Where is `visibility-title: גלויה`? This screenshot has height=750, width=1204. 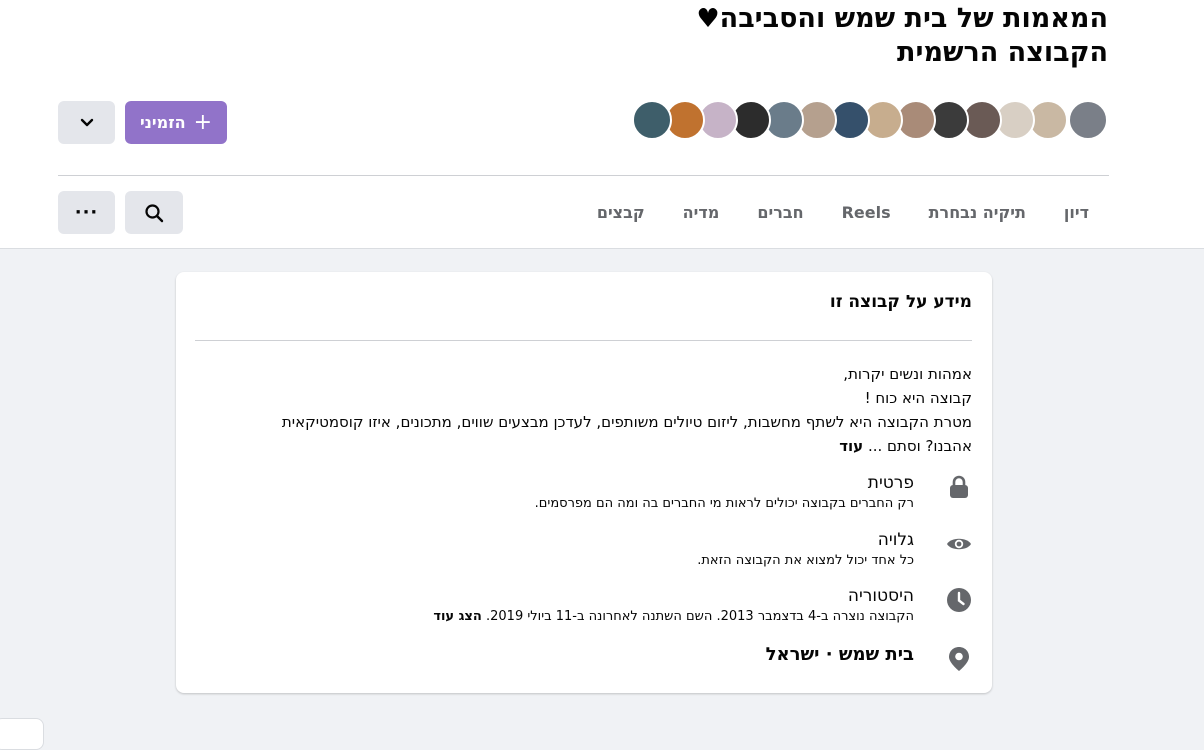 visibility-title: גלויה is located at coordinates (895, 540).